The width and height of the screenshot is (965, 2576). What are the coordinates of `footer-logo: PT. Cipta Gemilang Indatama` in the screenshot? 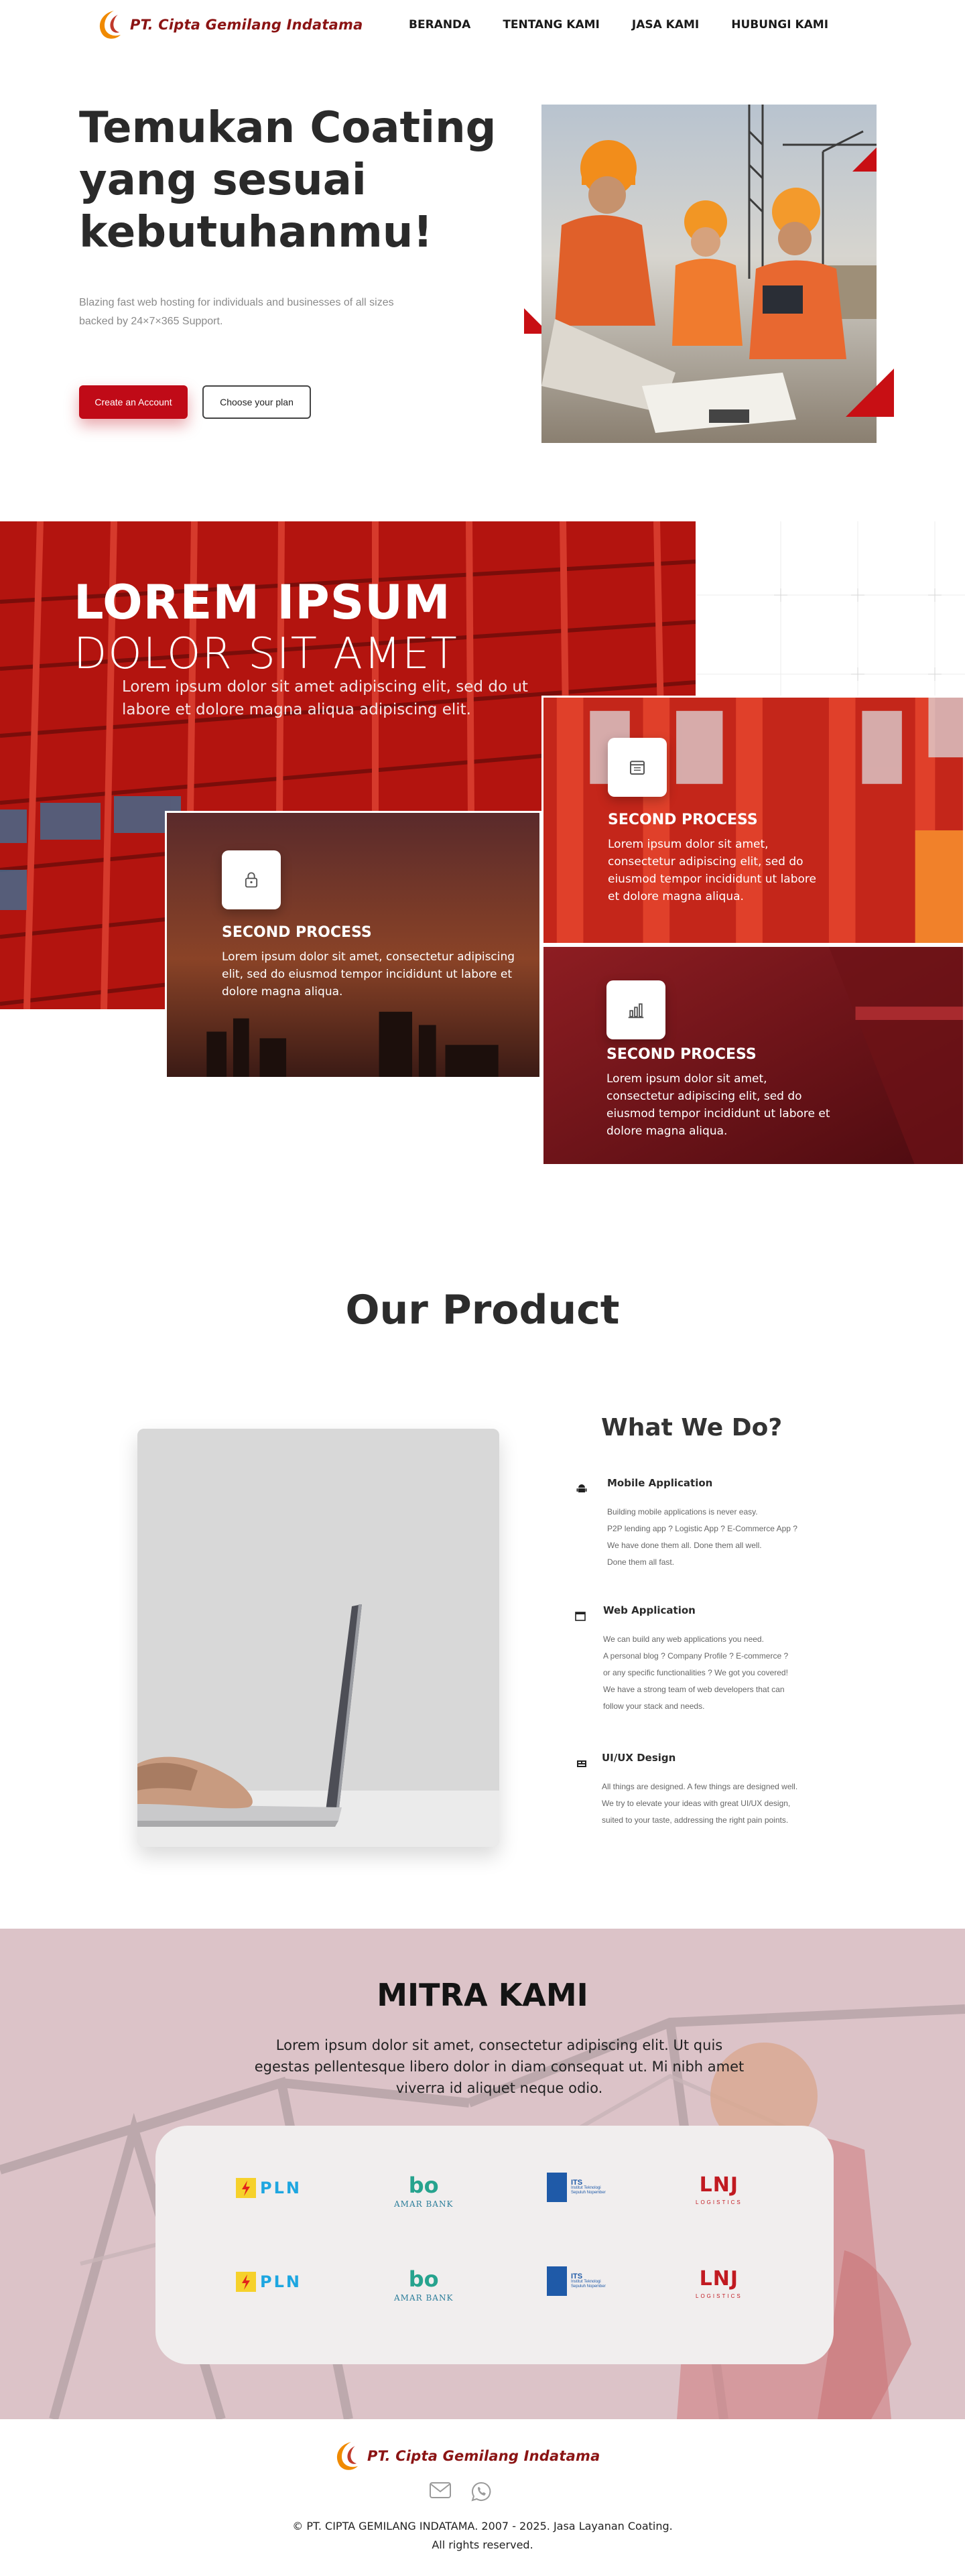 It's located at (465, 2456).